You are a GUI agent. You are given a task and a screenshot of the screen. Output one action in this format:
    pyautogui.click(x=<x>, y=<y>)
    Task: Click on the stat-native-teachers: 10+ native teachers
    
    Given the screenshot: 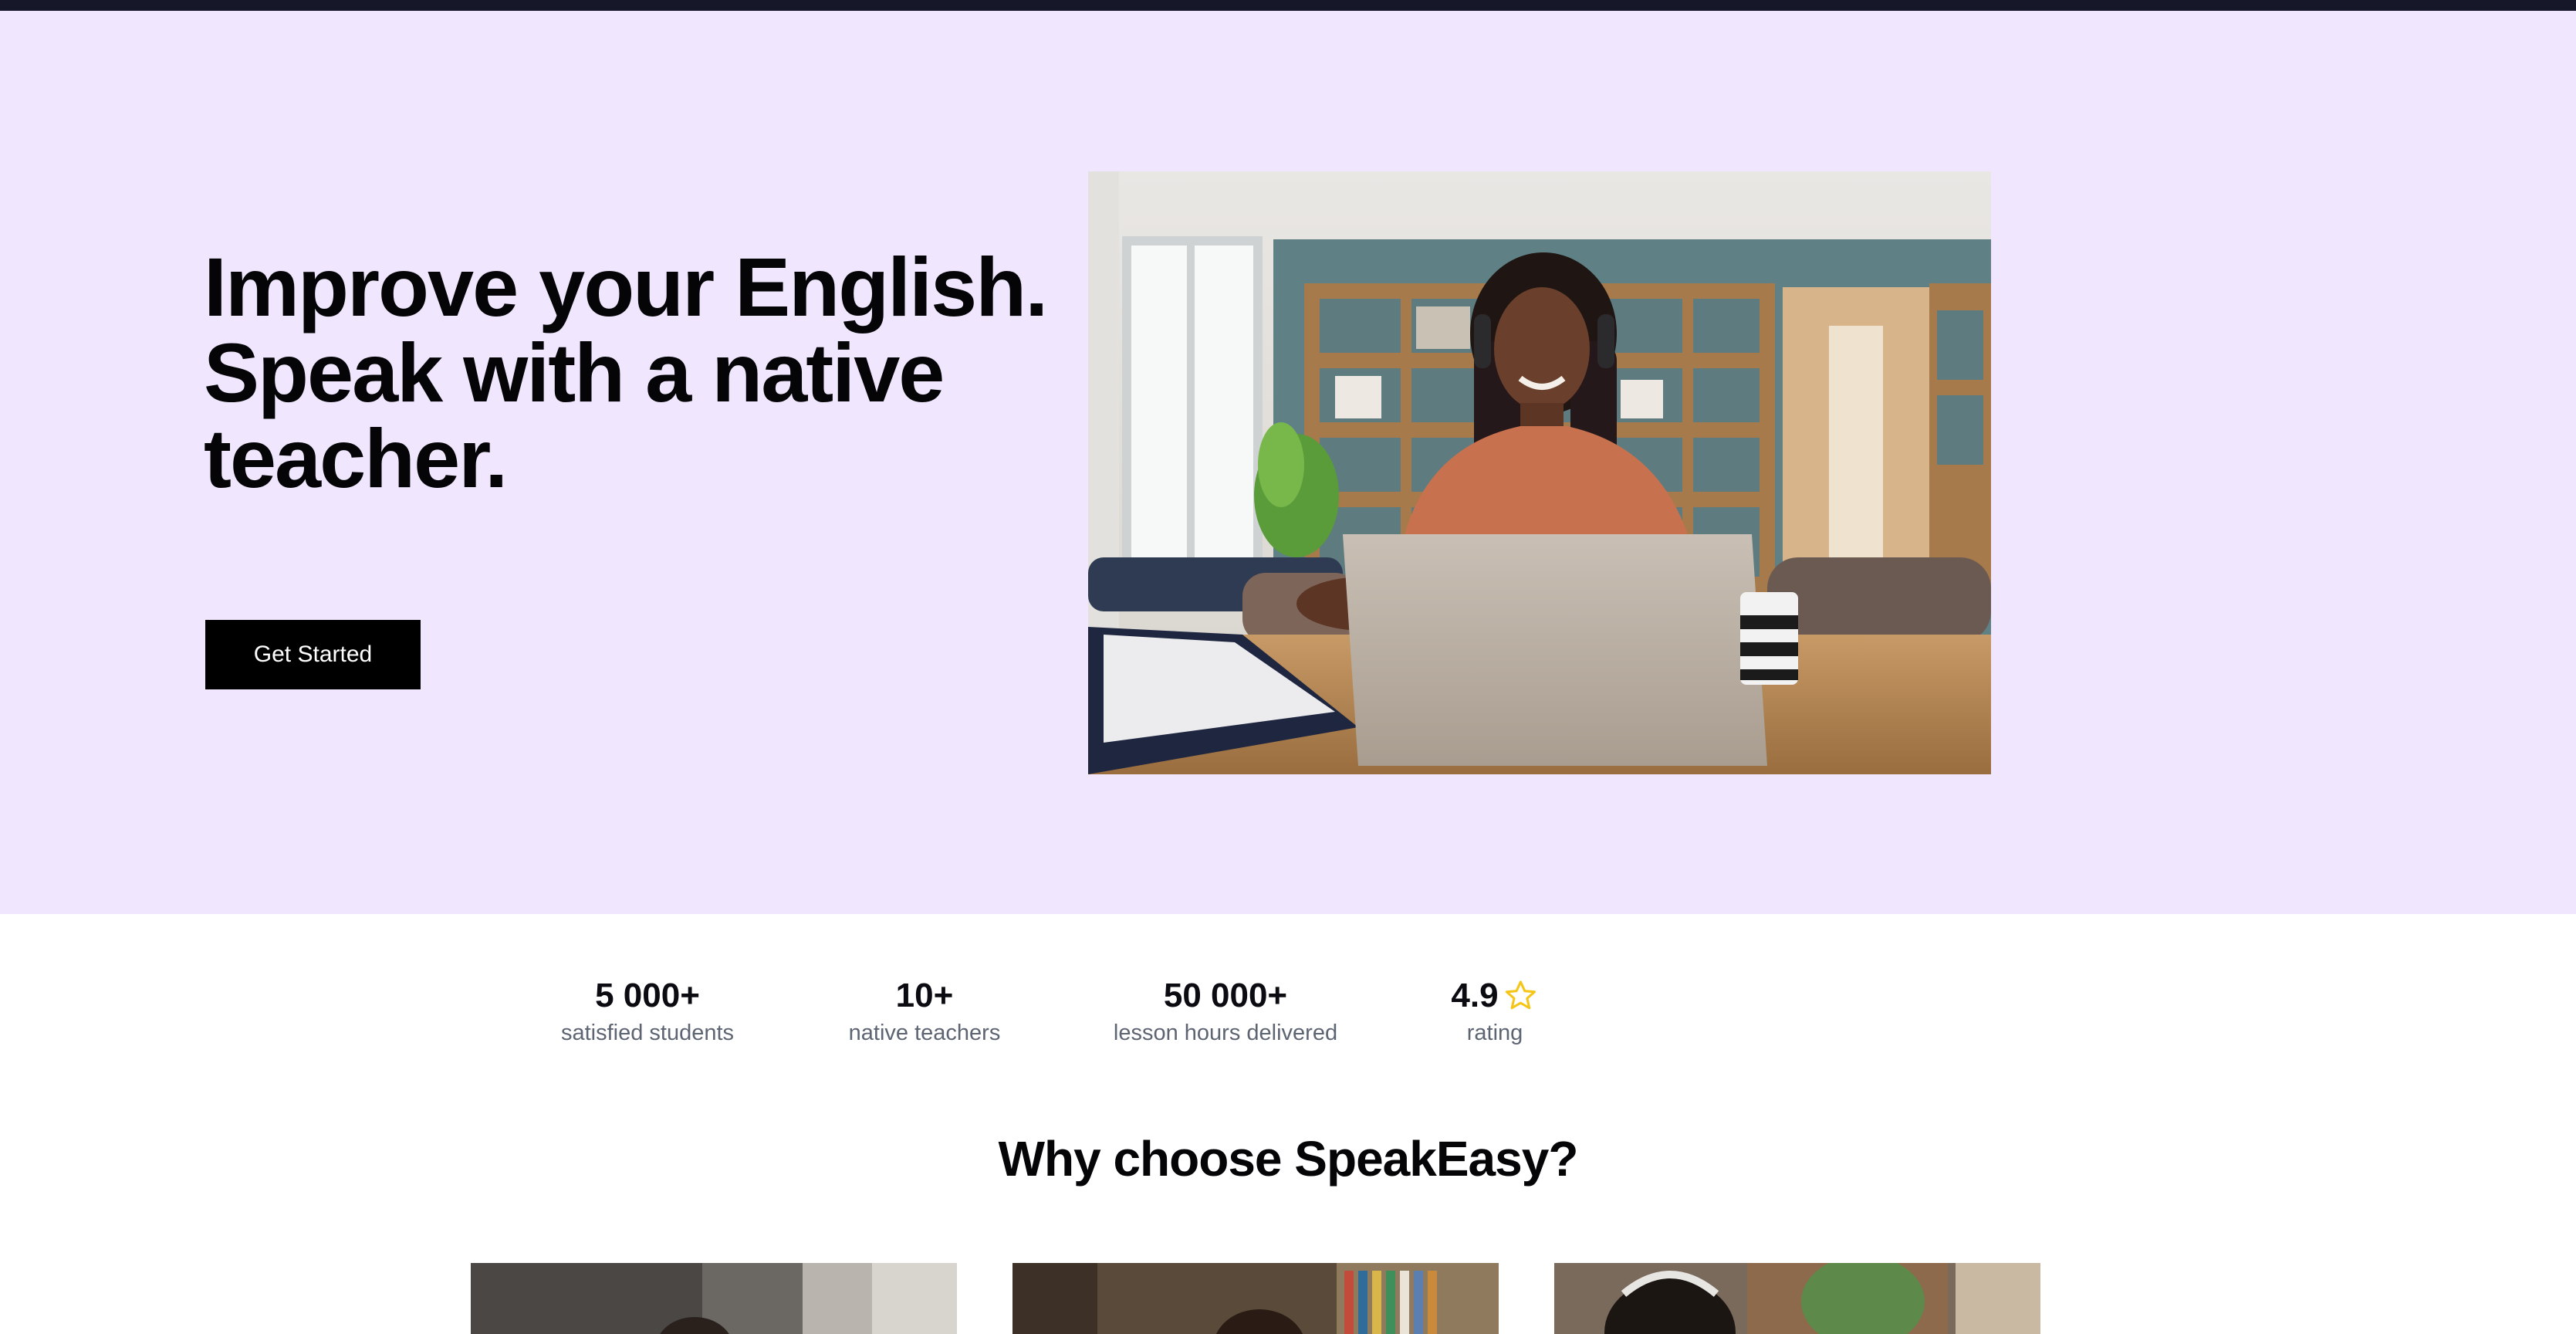 What is the action you would take?
    pyautogui.click(x=925, y=1012)
    